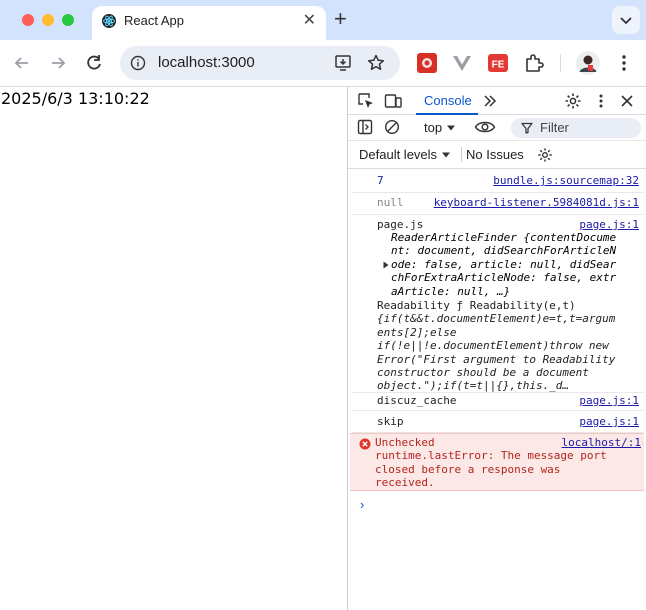 This screenshot has height=610, width=646. Describe the element at coordinates (476, 305) in the screenshot. I see `function-preview-line: Readability ƒ Readability(e,t)` at that location.